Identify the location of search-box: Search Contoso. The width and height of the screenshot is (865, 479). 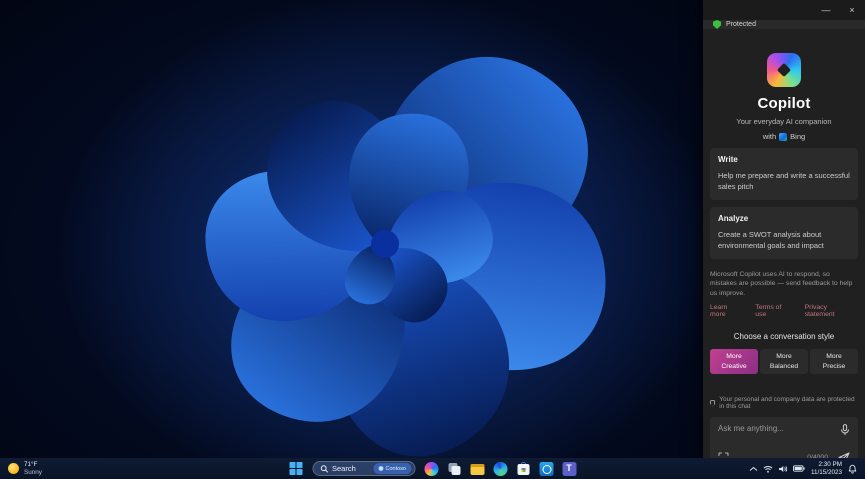
(363, 468).